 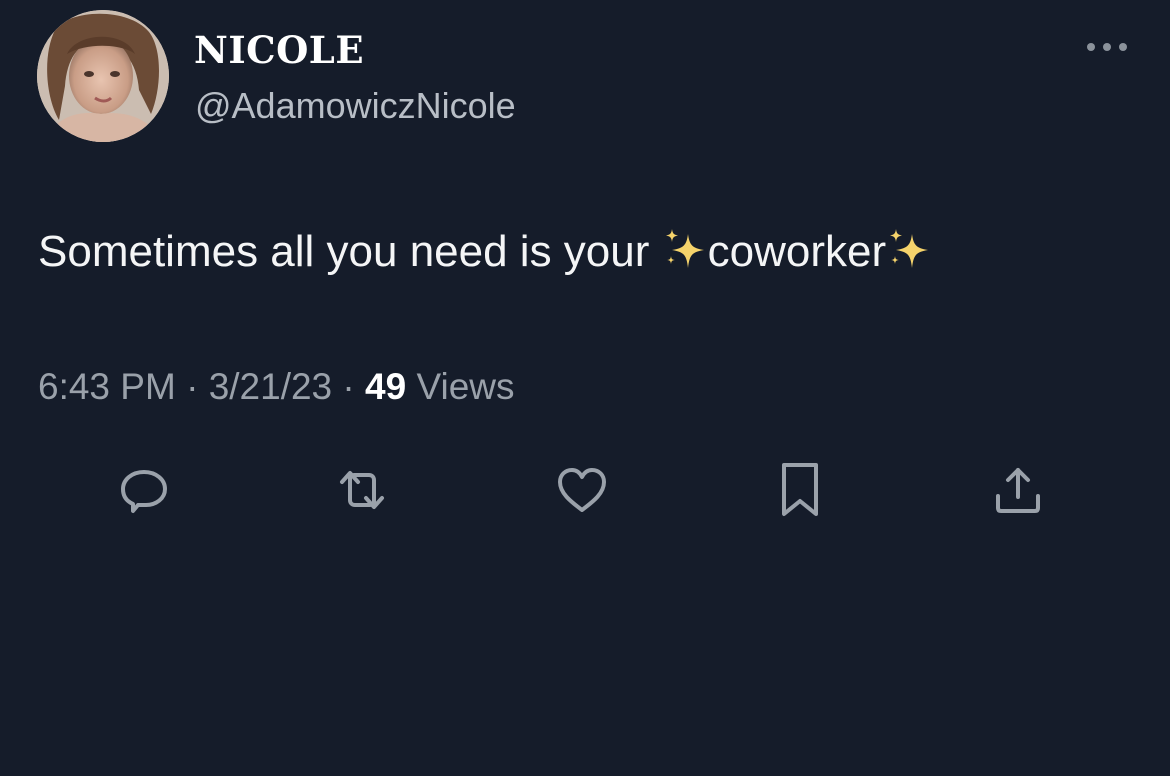 I want to click on reply-button, so click(x=144, y=490).